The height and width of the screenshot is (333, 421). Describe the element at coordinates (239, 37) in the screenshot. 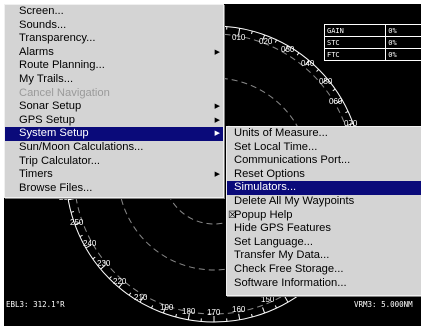

I see `bearing-label: 010` at that location.